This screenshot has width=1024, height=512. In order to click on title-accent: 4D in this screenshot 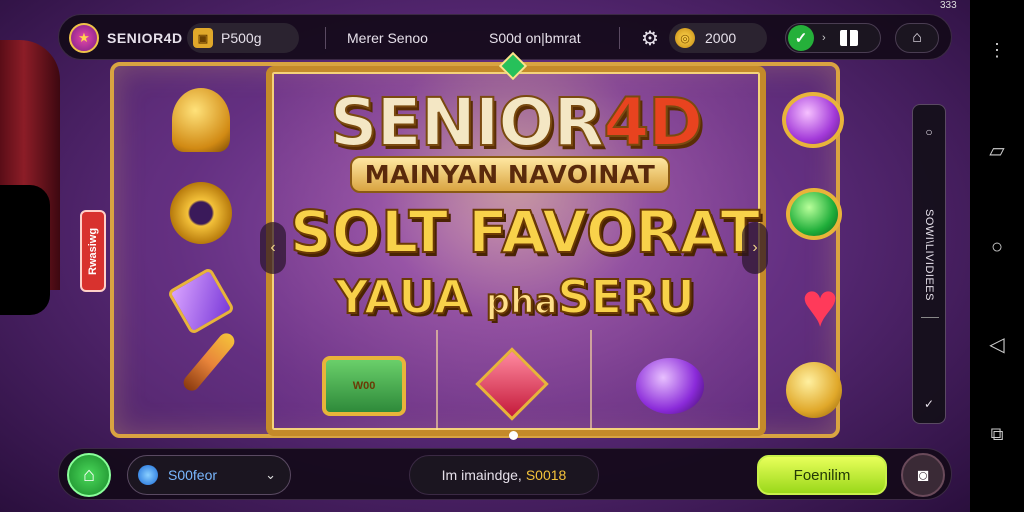, I will do `click(653, 122)`.